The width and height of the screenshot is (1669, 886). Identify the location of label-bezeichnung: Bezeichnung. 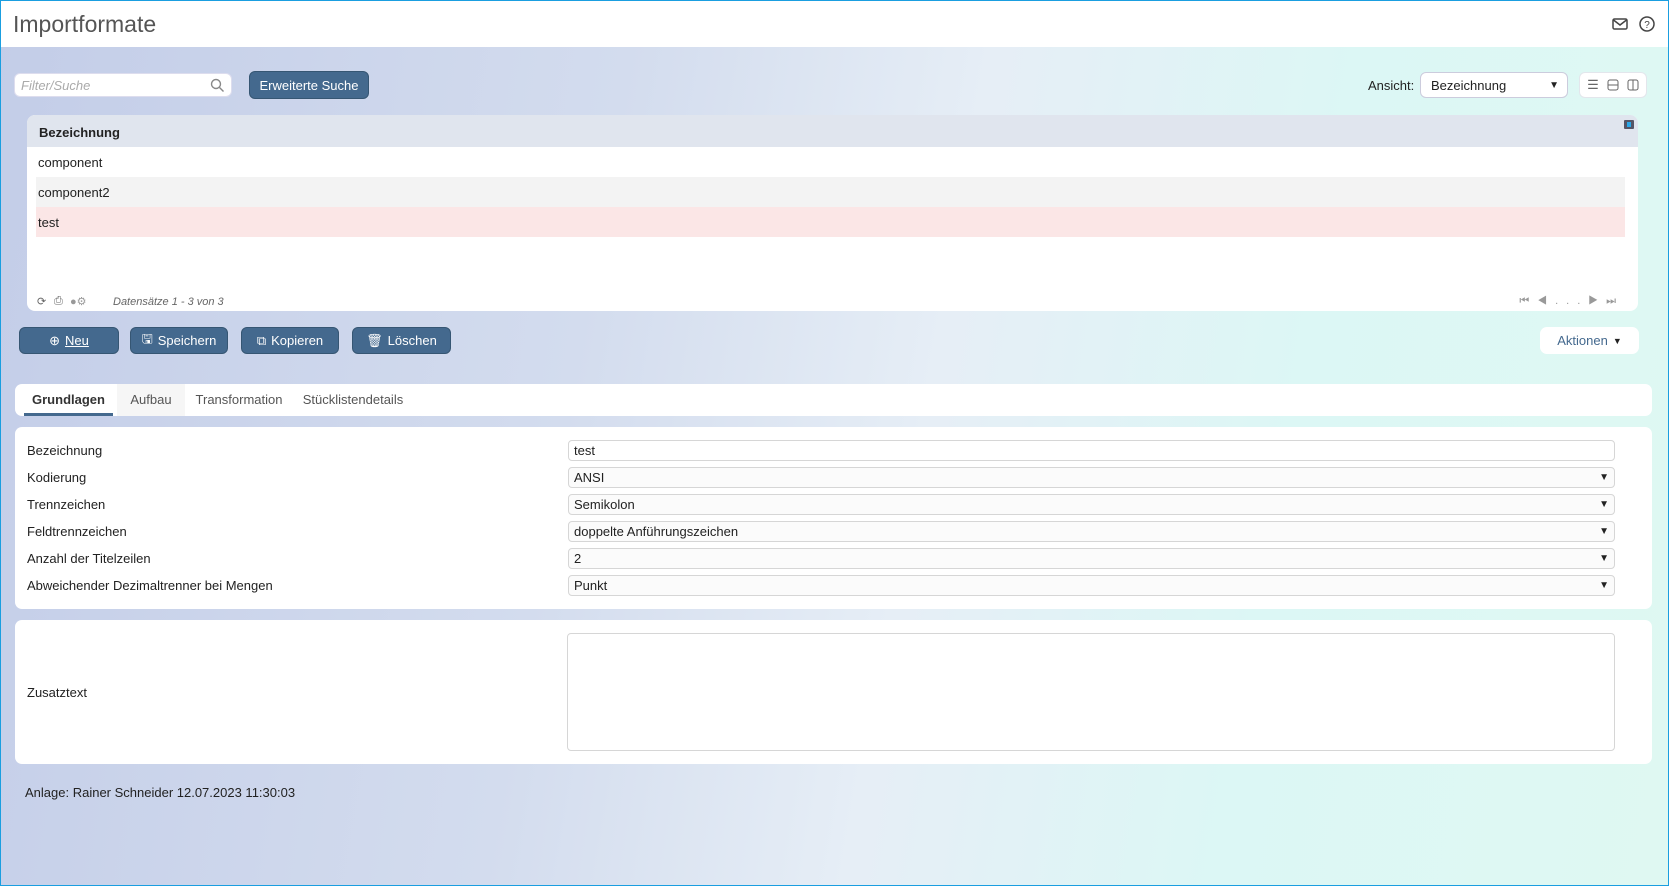
(65, 450).